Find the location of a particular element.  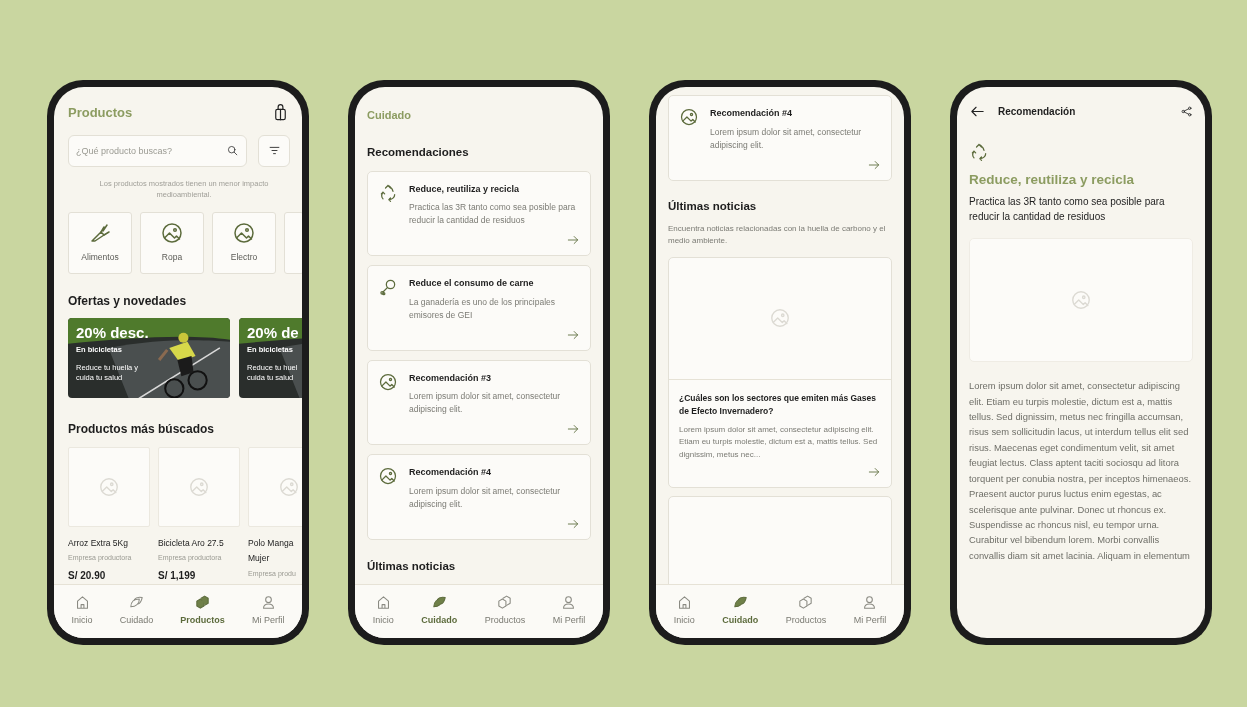

body-text: Lorem ipsum dolor sit amet, consectetur adipiscing elit. Etiam eu turpis molestie, dictum est a, mattis tellus. Sed dignissim, metus nec fringilla accumsan, risus sem sollicitudin lacus, ut interdum tellus elit sed risus. Maecenas eget condimentum velit, sit amet feugiat lectus. Class aptent taciti sociosqu ad litora torquent per conubia nostra, per inceptos himenaeos. Praesent auctor purus luctus enim egestas, ac scelerisque ante pulvinar. Donec ut rhoncus ex. Suspendisse ac rhoncus nisl, eu tempor urna. Curabitur vel bibendum lorem. Morbi convallis convallis diam sit amet lacinia. Aliquam in elementum is located at coordinates (1080, 471).